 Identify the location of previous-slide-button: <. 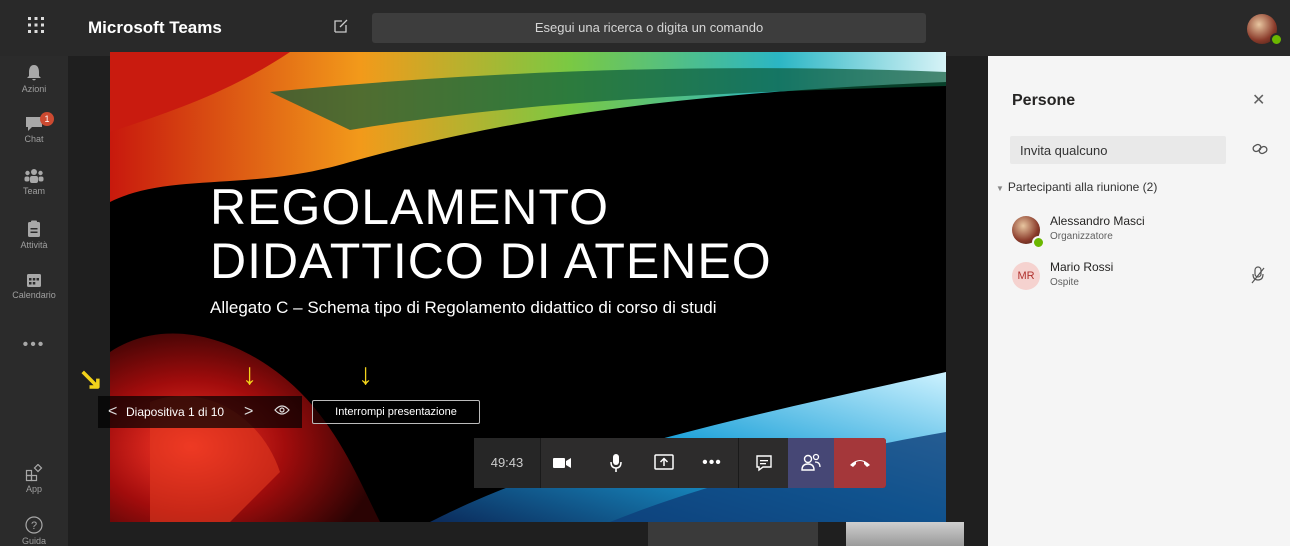
(112, 412).